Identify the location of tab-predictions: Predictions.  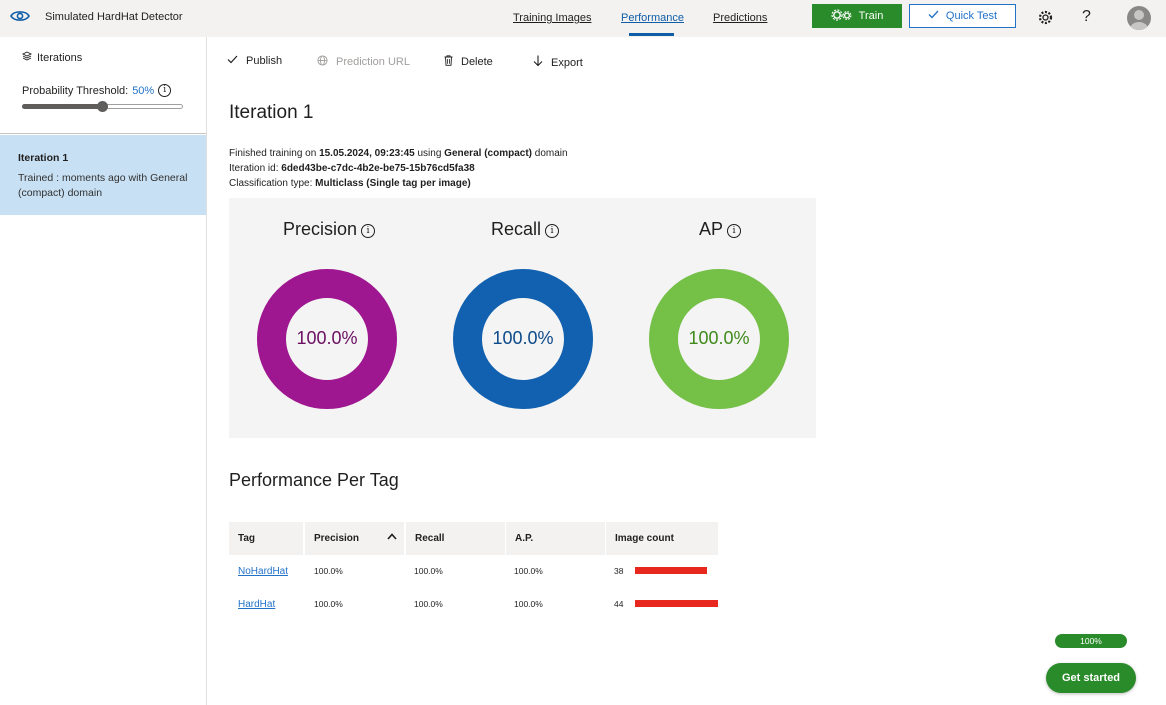
(740, 18).